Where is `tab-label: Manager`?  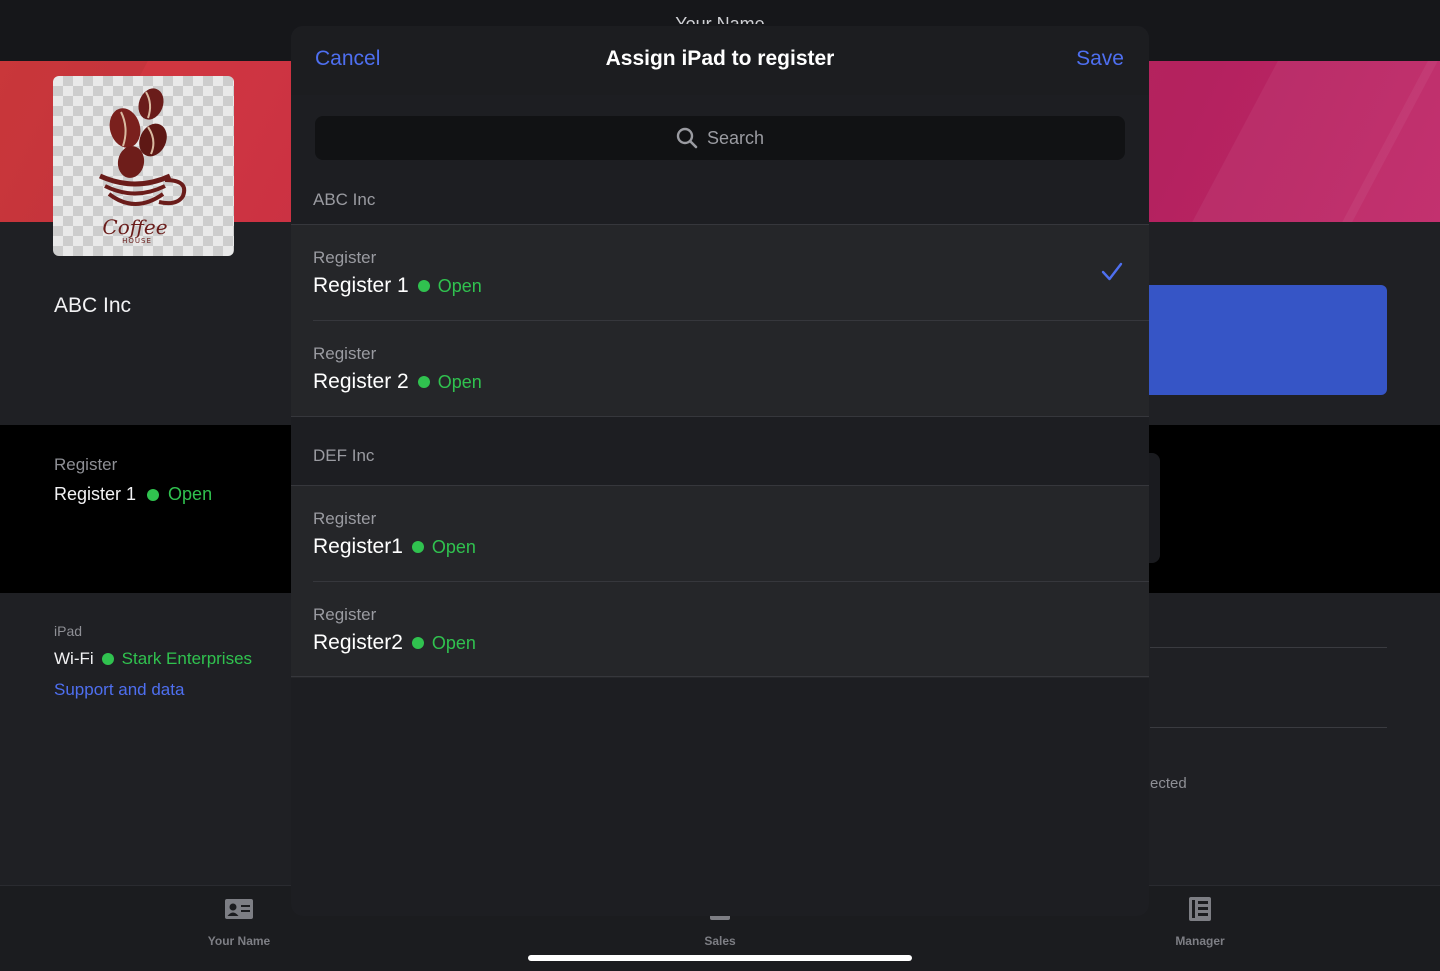 tab-label: Manager is located at coordinates (1200, 941).